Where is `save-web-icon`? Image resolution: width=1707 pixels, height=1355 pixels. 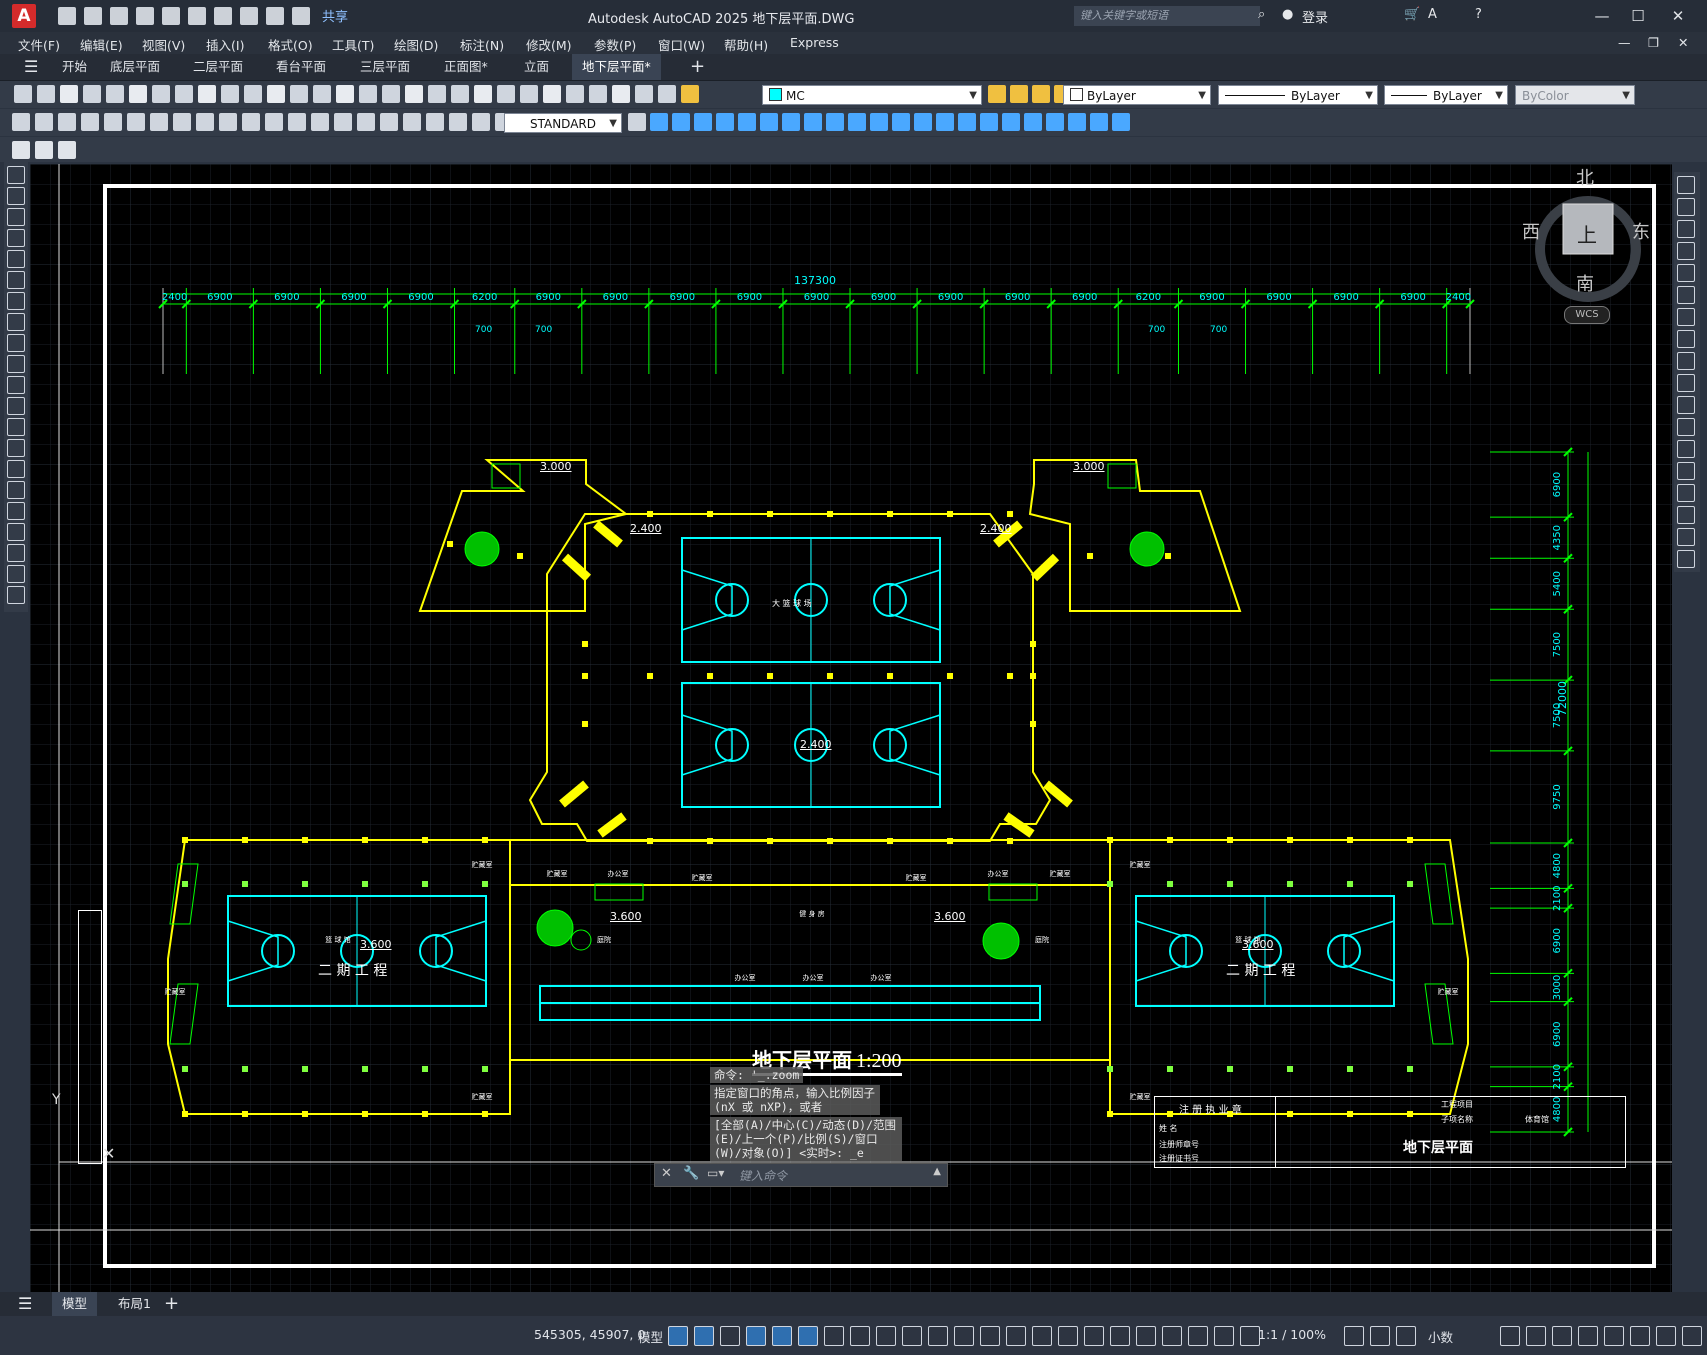 save-web-icon is located at coordinates (197, 15).